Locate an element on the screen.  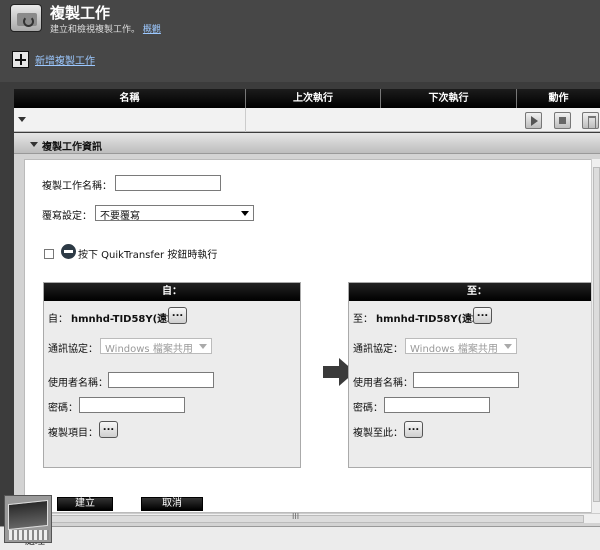
destination-copy-to-label: 複製至此： is located at coordinates (378, 433).